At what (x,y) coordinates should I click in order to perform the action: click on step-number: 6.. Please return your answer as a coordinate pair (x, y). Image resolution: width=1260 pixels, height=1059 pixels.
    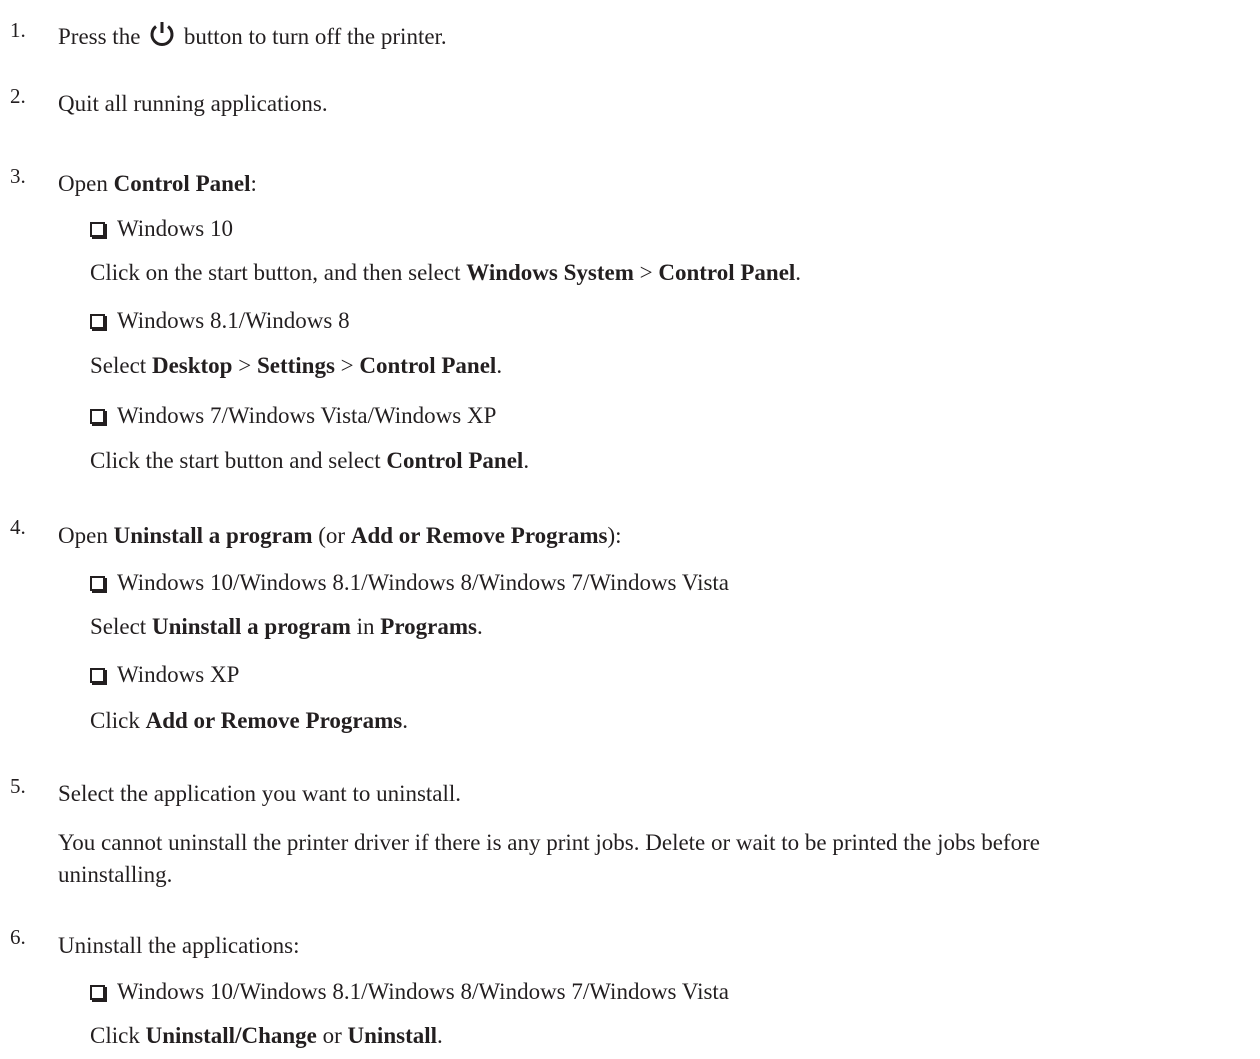
    Looking at the image, I should click on (18, 937).